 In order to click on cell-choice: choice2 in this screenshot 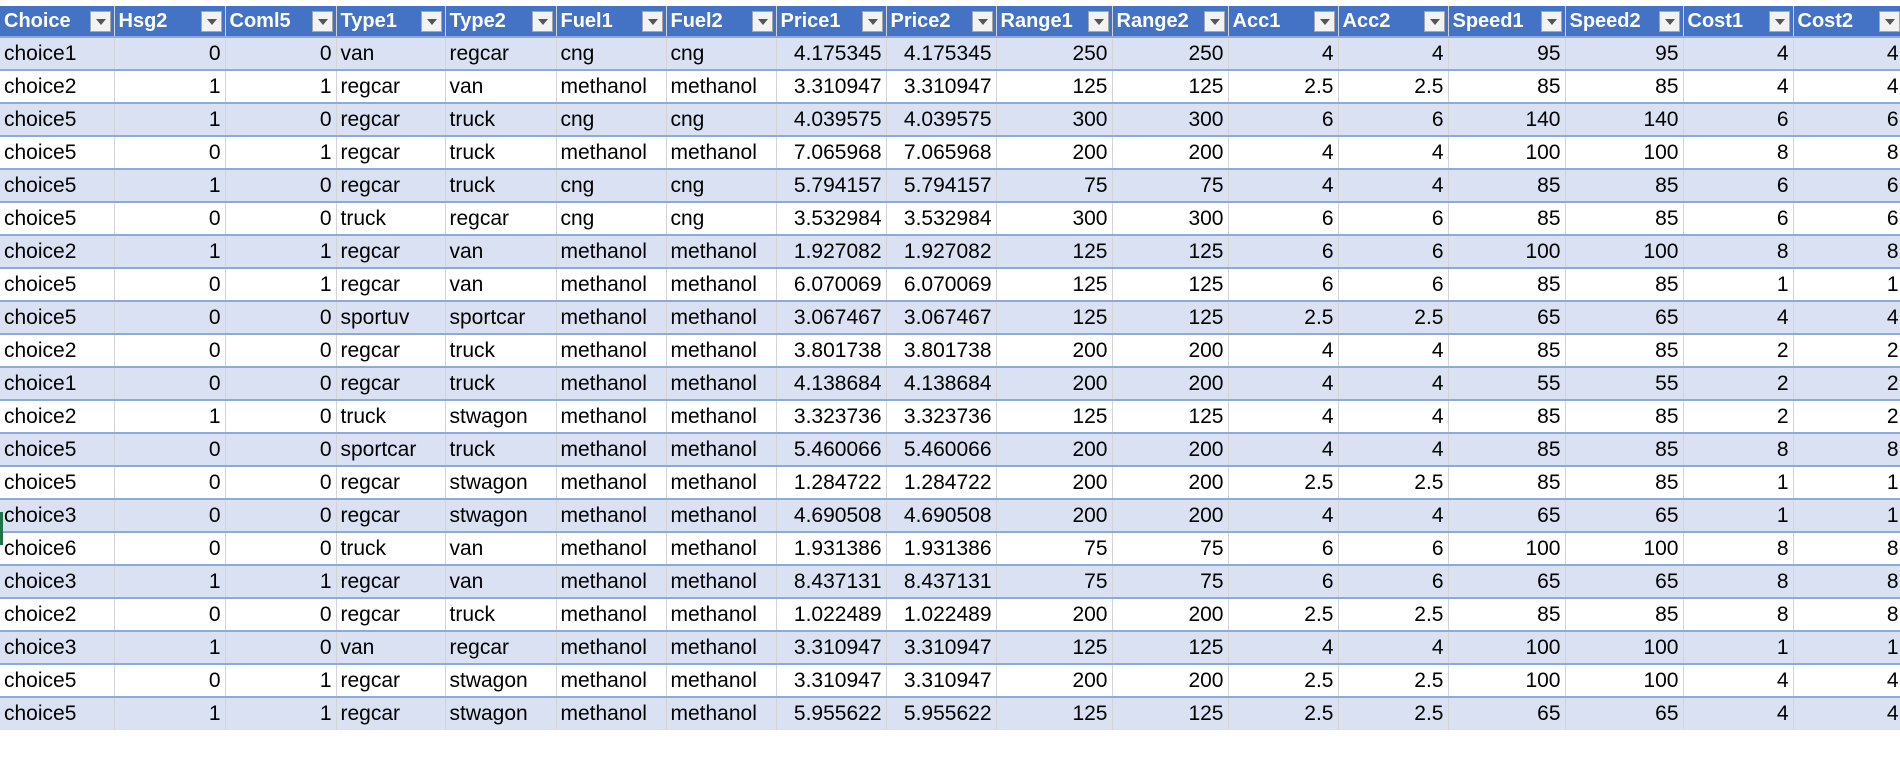, I will do `click(57, 614)`.